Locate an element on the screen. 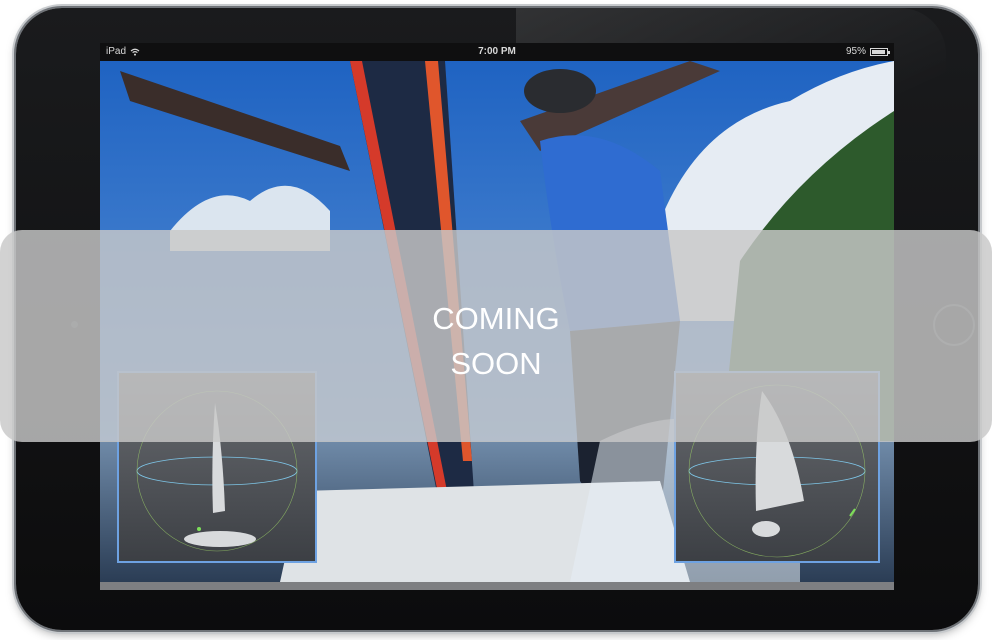  battery-percent: 95% is located at coordinates (855, 51).